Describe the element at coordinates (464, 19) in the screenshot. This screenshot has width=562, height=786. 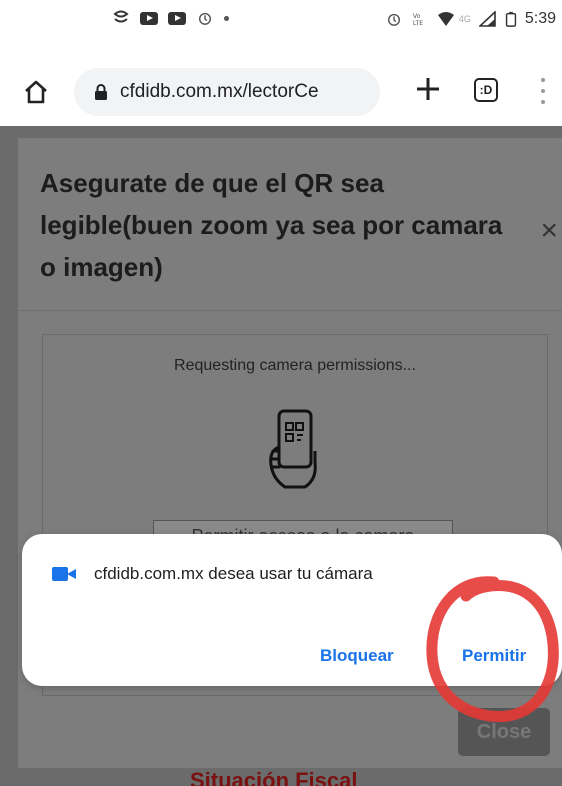
I see `network-type: 4G` at that location.